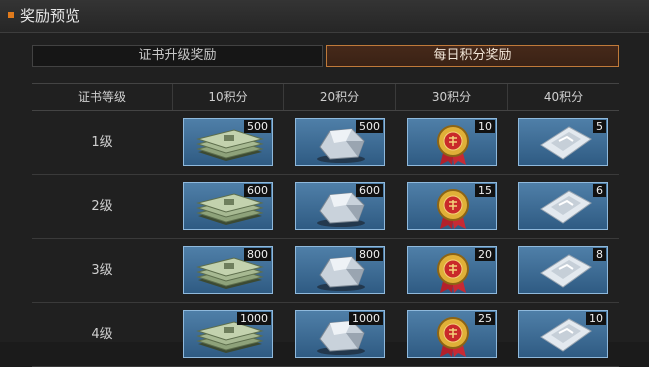 The width and height of the screenshot is (649, 367). Describe the element at coordinates (485, 318) in the screenshot. I see `reward-quantity: 25` at that location.